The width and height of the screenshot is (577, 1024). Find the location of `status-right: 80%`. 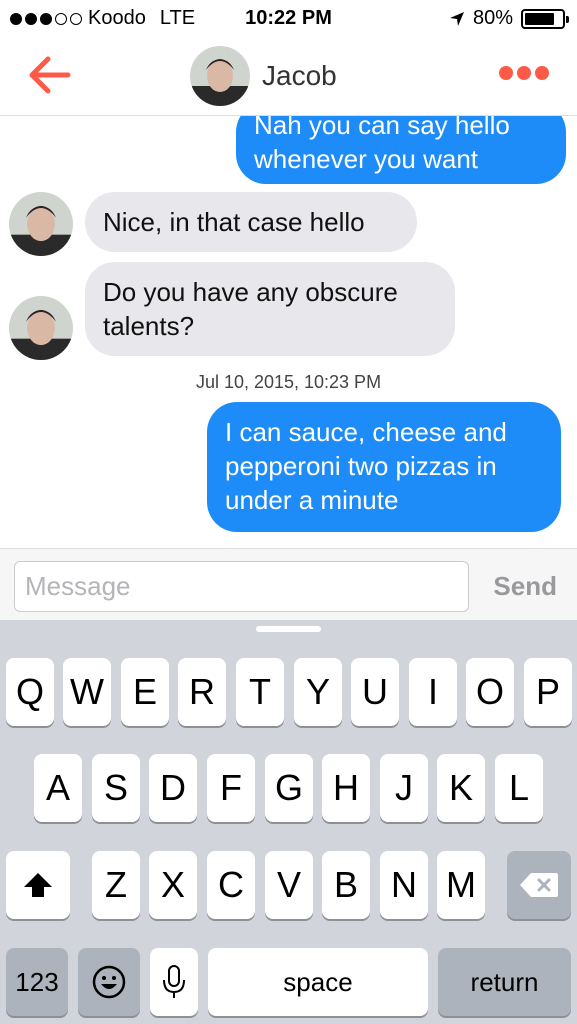

status-right: 80% is located at coordinates (509, 18).